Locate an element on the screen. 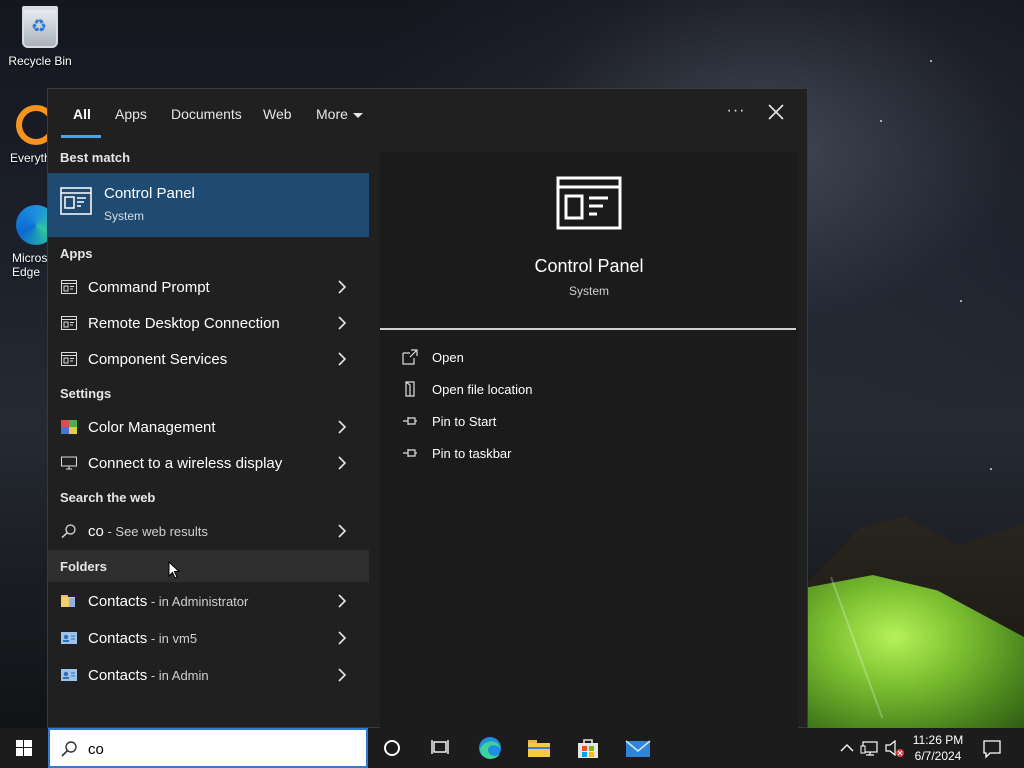  result-remote-desktop-connection: Remote Desktop Connection is located at coordinates (208, 323).